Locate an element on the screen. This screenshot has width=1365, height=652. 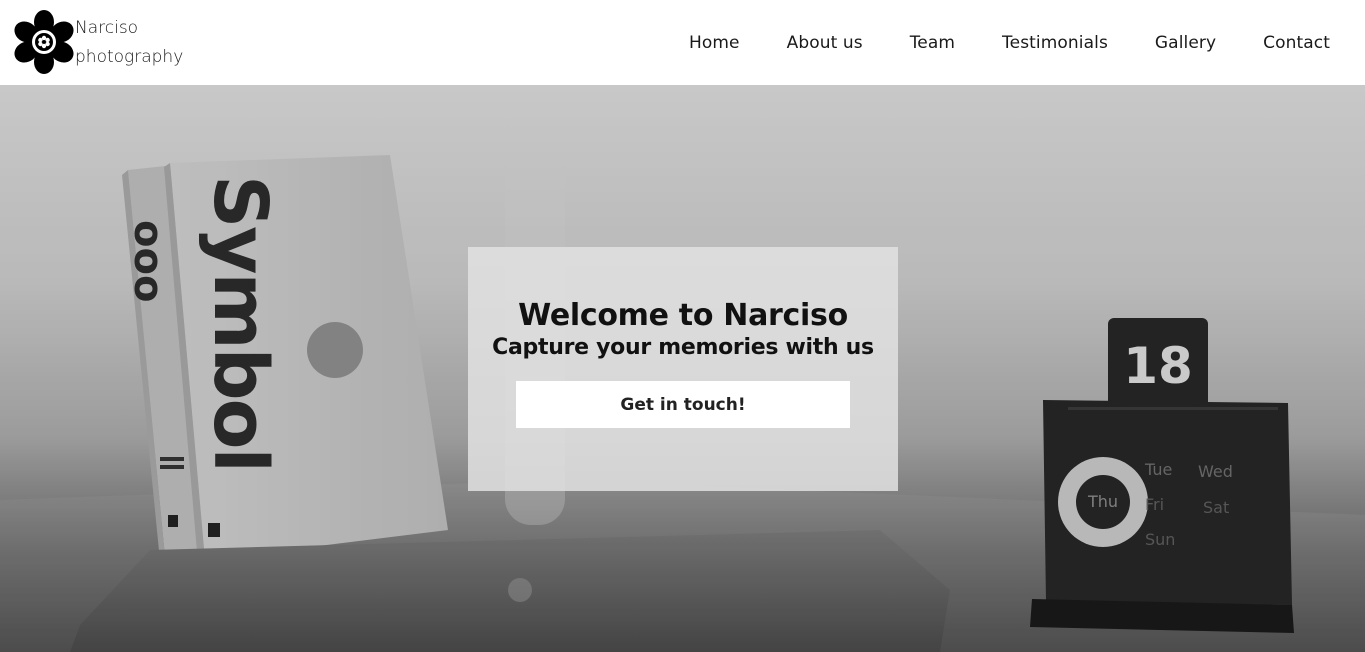
hero-title: Welcome to Narciso is located at coordinates (683, 315).